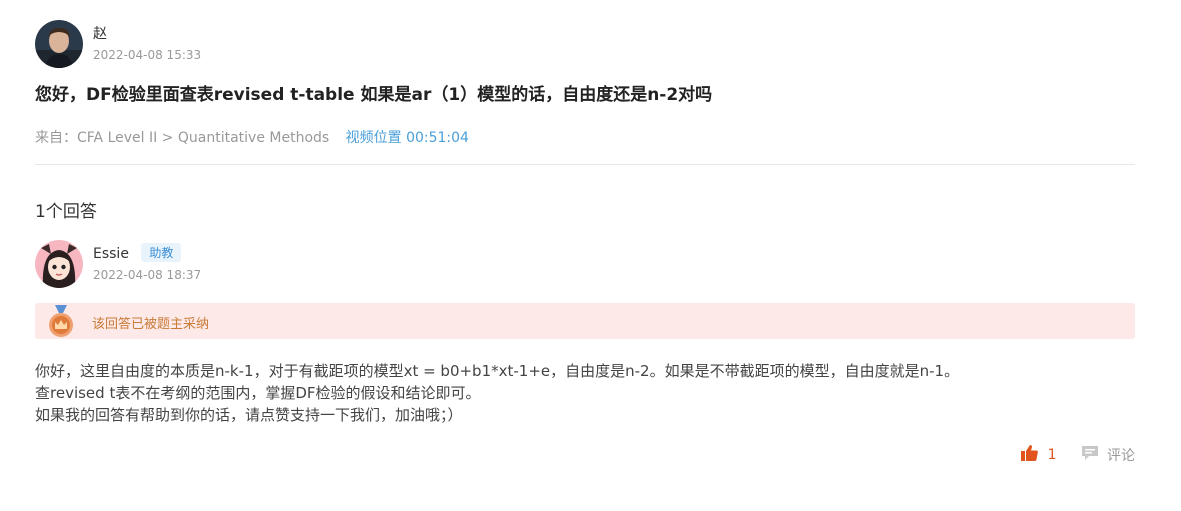 The width and height of the screenshot is (1181, 511). I want to click on answer-actions: 1 评论, so click(1068, 455).